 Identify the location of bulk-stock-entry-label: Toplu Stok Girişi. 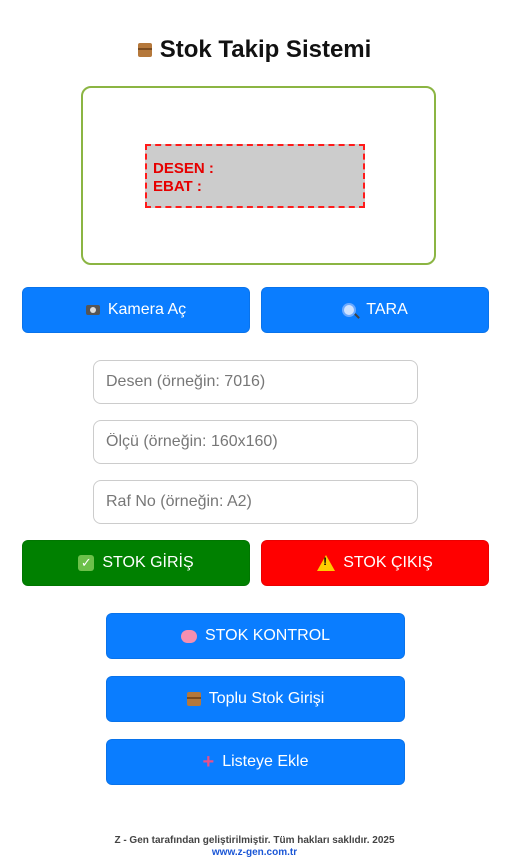
(266, 698).